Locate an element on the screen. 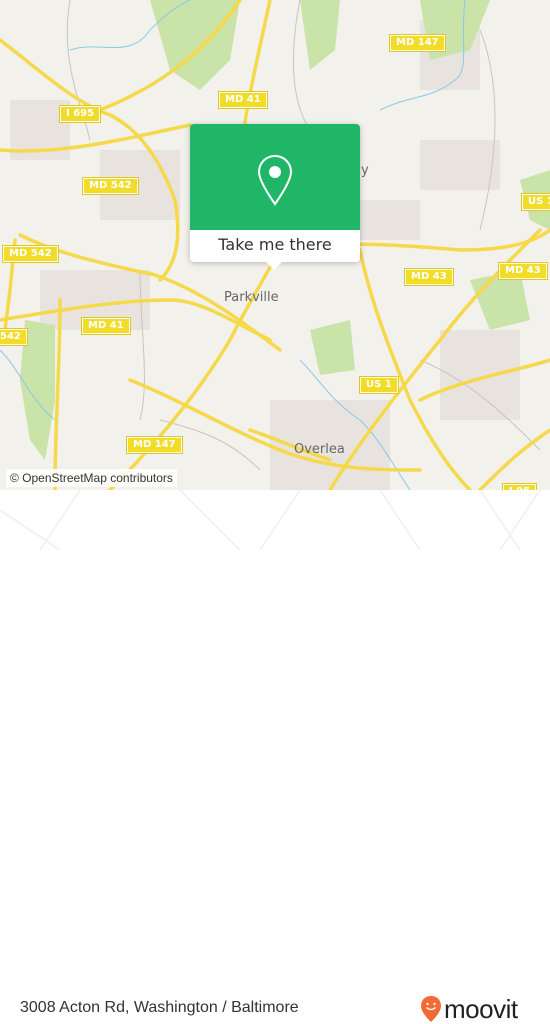  road-shield-i695: I 695 is located at coordinates (80, 114).